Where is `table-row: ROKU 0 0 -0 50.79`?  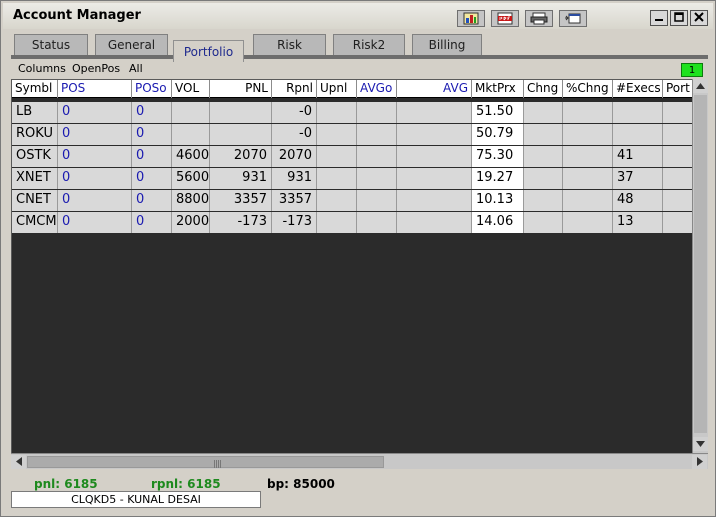
table-row: ROKU 0 0 -0 50.79 is located at coordinates (352, 135).